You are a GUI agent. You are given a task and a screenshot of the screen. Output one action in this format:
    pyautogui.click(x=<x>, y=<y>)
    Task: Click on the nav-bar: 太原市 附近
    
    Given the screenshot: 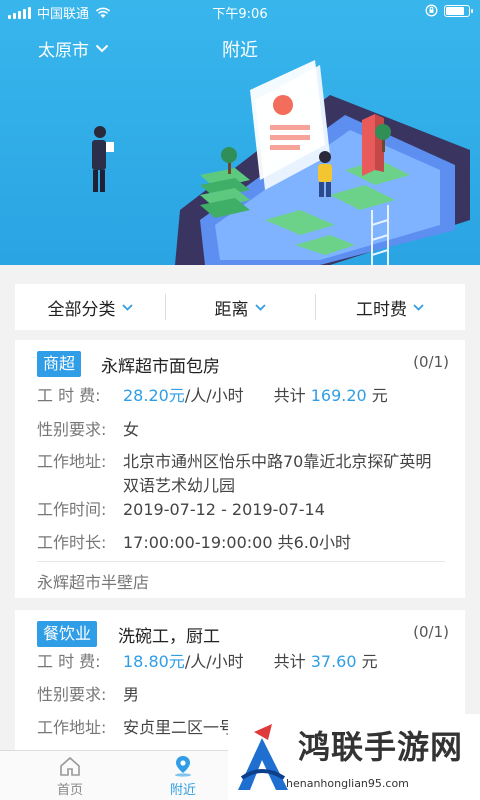 What is the action you would take?
    pyautogui.click(x=240, y=47)
    